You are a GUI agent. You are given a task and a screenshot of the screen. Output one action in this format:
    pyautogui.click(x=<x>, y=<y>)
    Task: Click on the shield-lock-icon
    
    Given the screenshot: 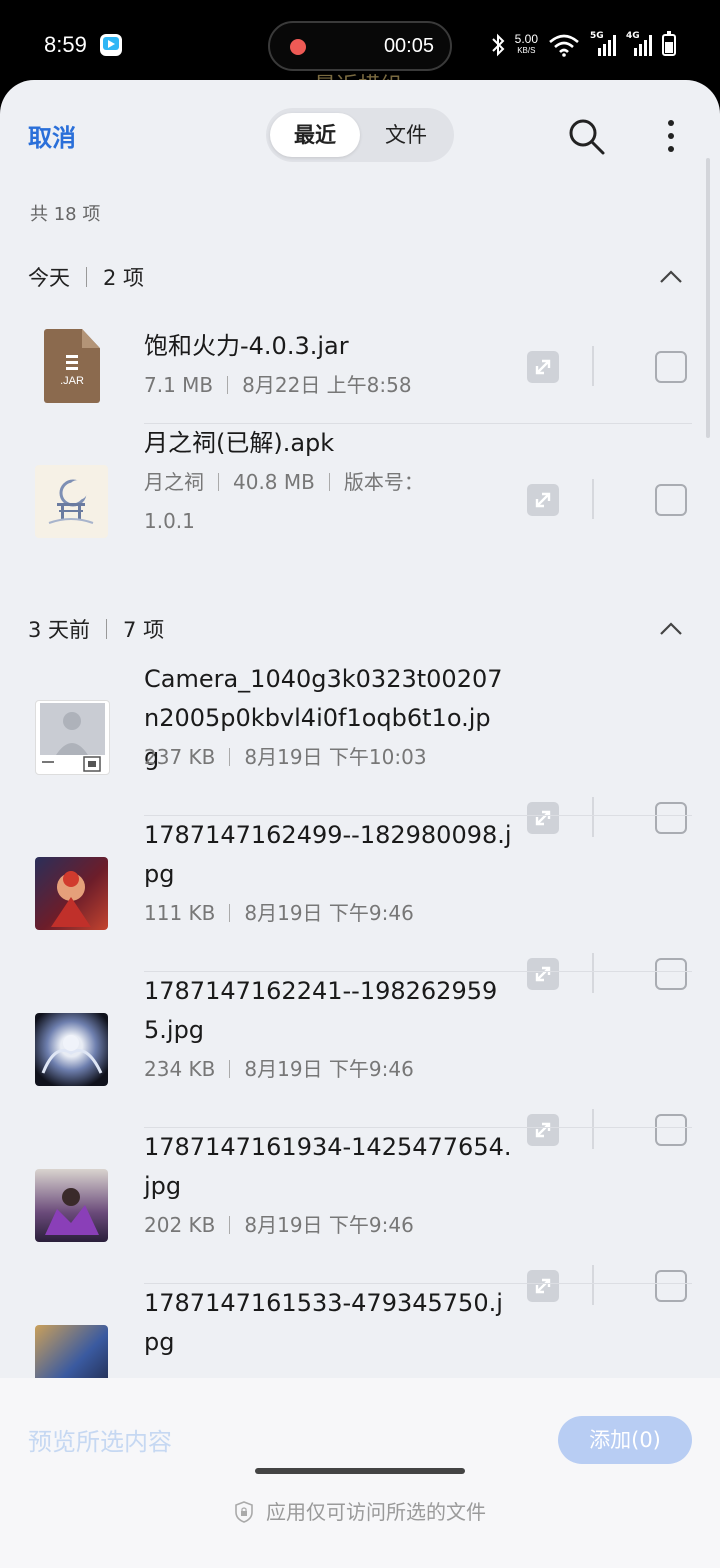 What is the action you would take?
    pyautogui.click(x=244, y=1512)
    